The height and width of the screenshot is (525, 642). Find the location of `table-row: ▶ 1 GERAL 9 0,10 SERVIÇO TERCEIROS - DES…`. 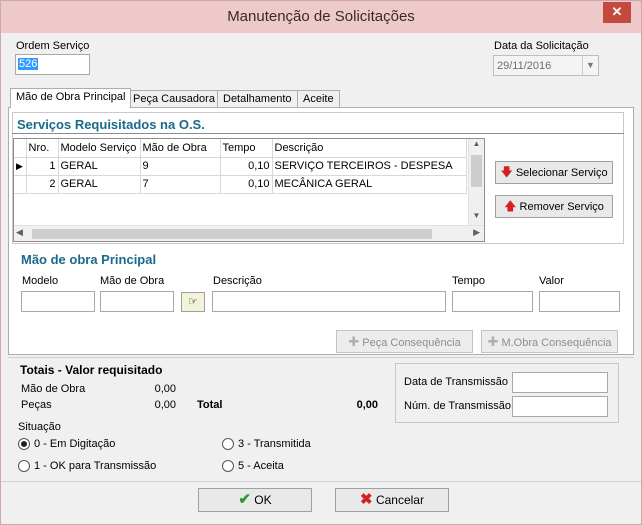

table-row: ▶ 1 GERAL 9 0,10 SERVIÇO TERCEIROS - DES… is located at coordinates (240, 166).